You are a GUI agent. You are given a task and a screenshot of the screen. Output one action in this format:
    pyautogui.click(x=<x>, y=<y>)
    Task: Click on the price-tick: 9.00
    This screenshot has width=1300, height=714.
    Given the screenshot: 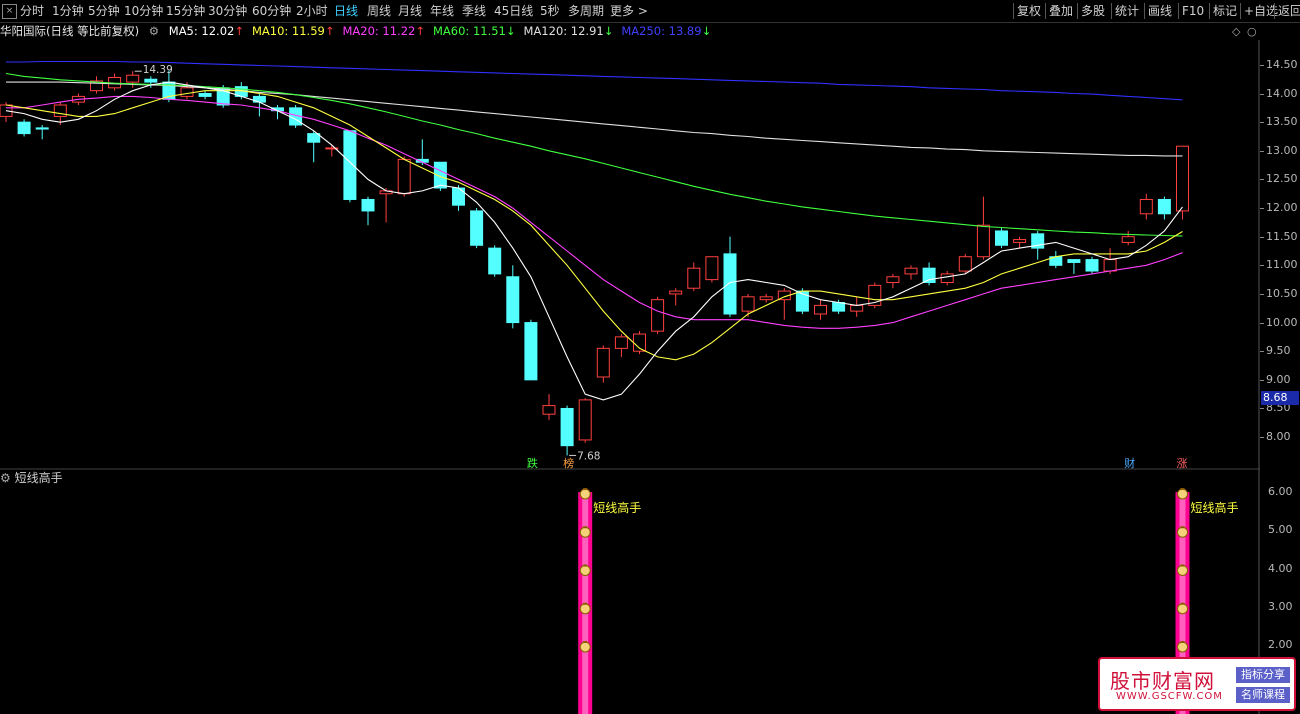 What is the action you would take?
    pyautogui.click(x=1278, y=379)
    